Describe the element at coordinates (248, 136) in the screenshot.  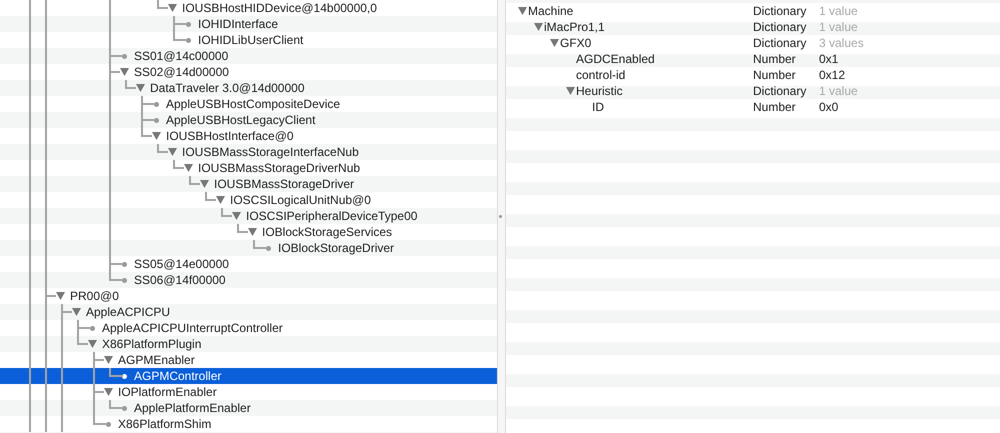
I see `tree-row: IOUSBHostInterface@0` at that location.